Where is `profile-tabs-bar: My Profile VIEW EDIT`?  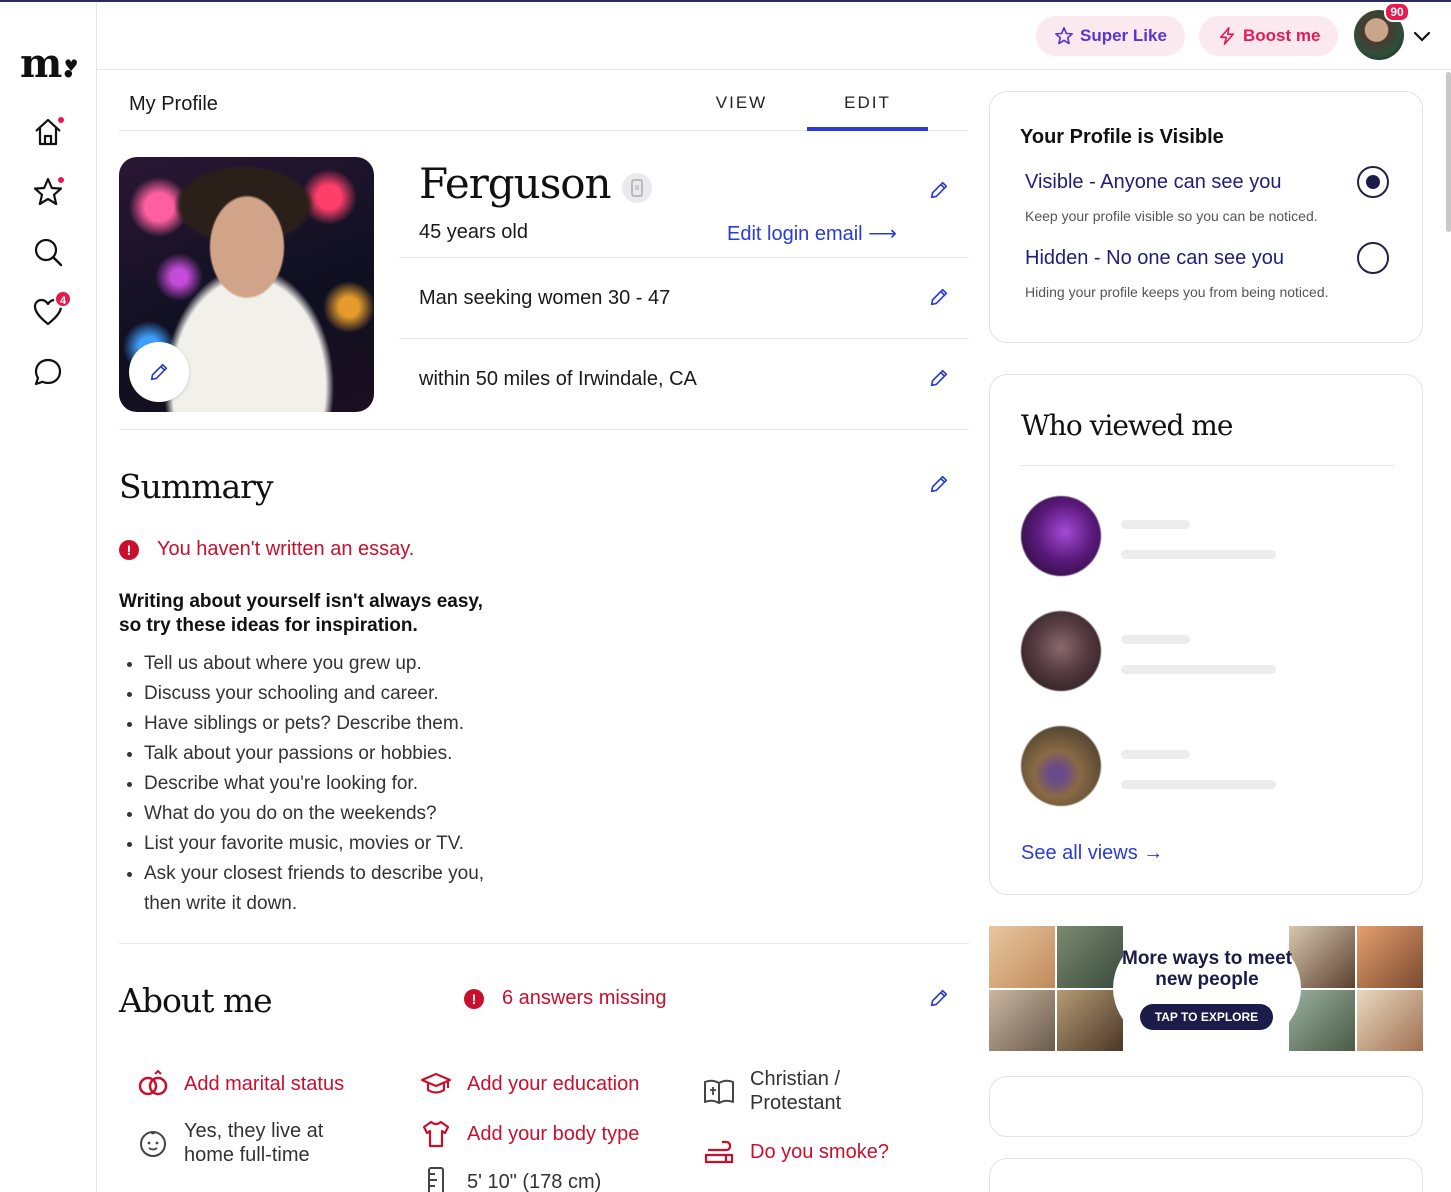
profile-tabs-bar: My Profile VIEW EDIT is located at coordinates (543, 101).